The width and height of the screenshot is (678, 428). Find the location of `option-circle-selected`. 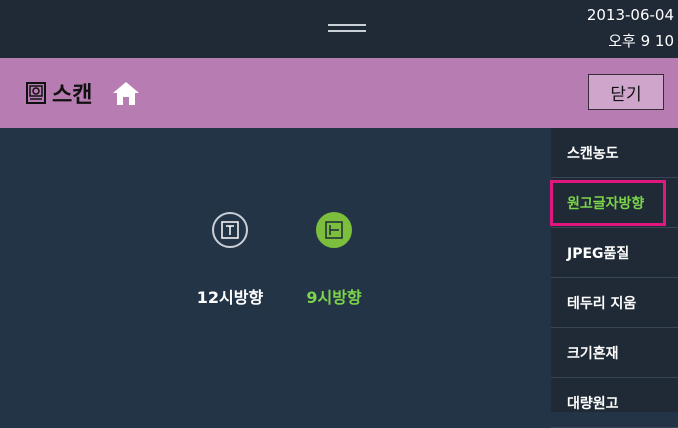

option-circle-selected is located at coordinates (334, 230).